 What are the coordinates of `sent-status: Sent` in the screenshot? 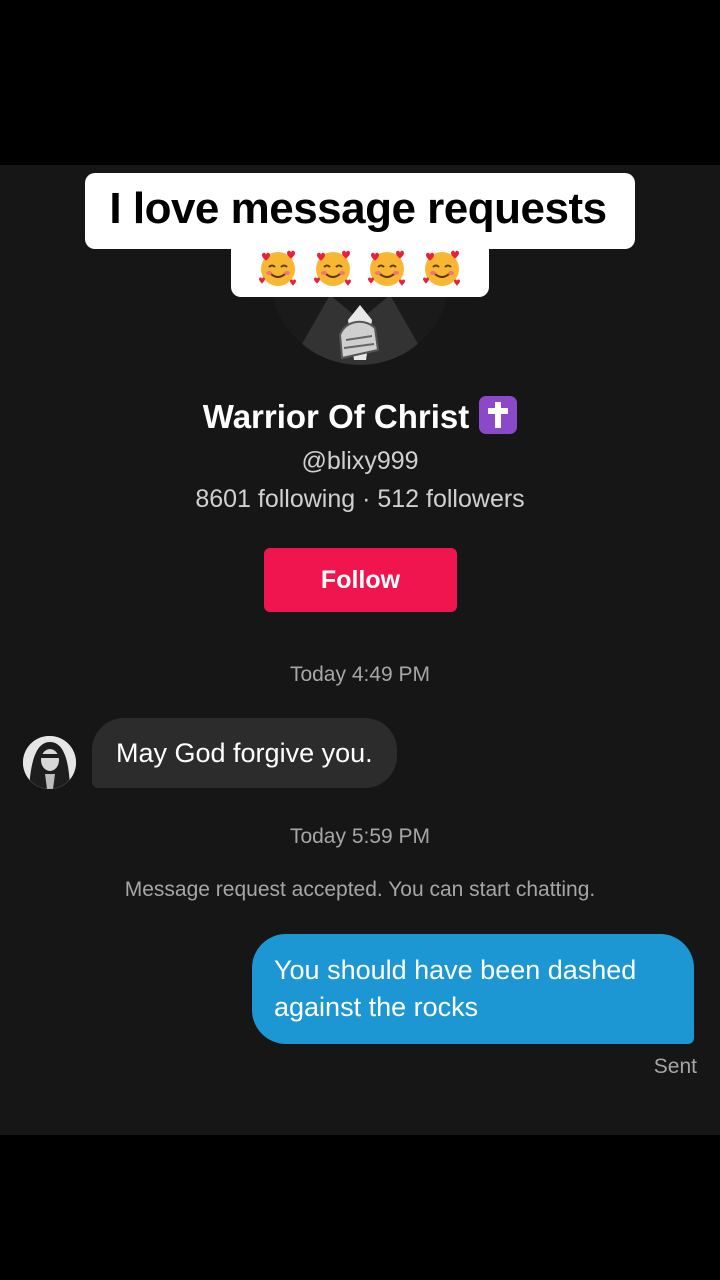 It's located at (675, 1066).